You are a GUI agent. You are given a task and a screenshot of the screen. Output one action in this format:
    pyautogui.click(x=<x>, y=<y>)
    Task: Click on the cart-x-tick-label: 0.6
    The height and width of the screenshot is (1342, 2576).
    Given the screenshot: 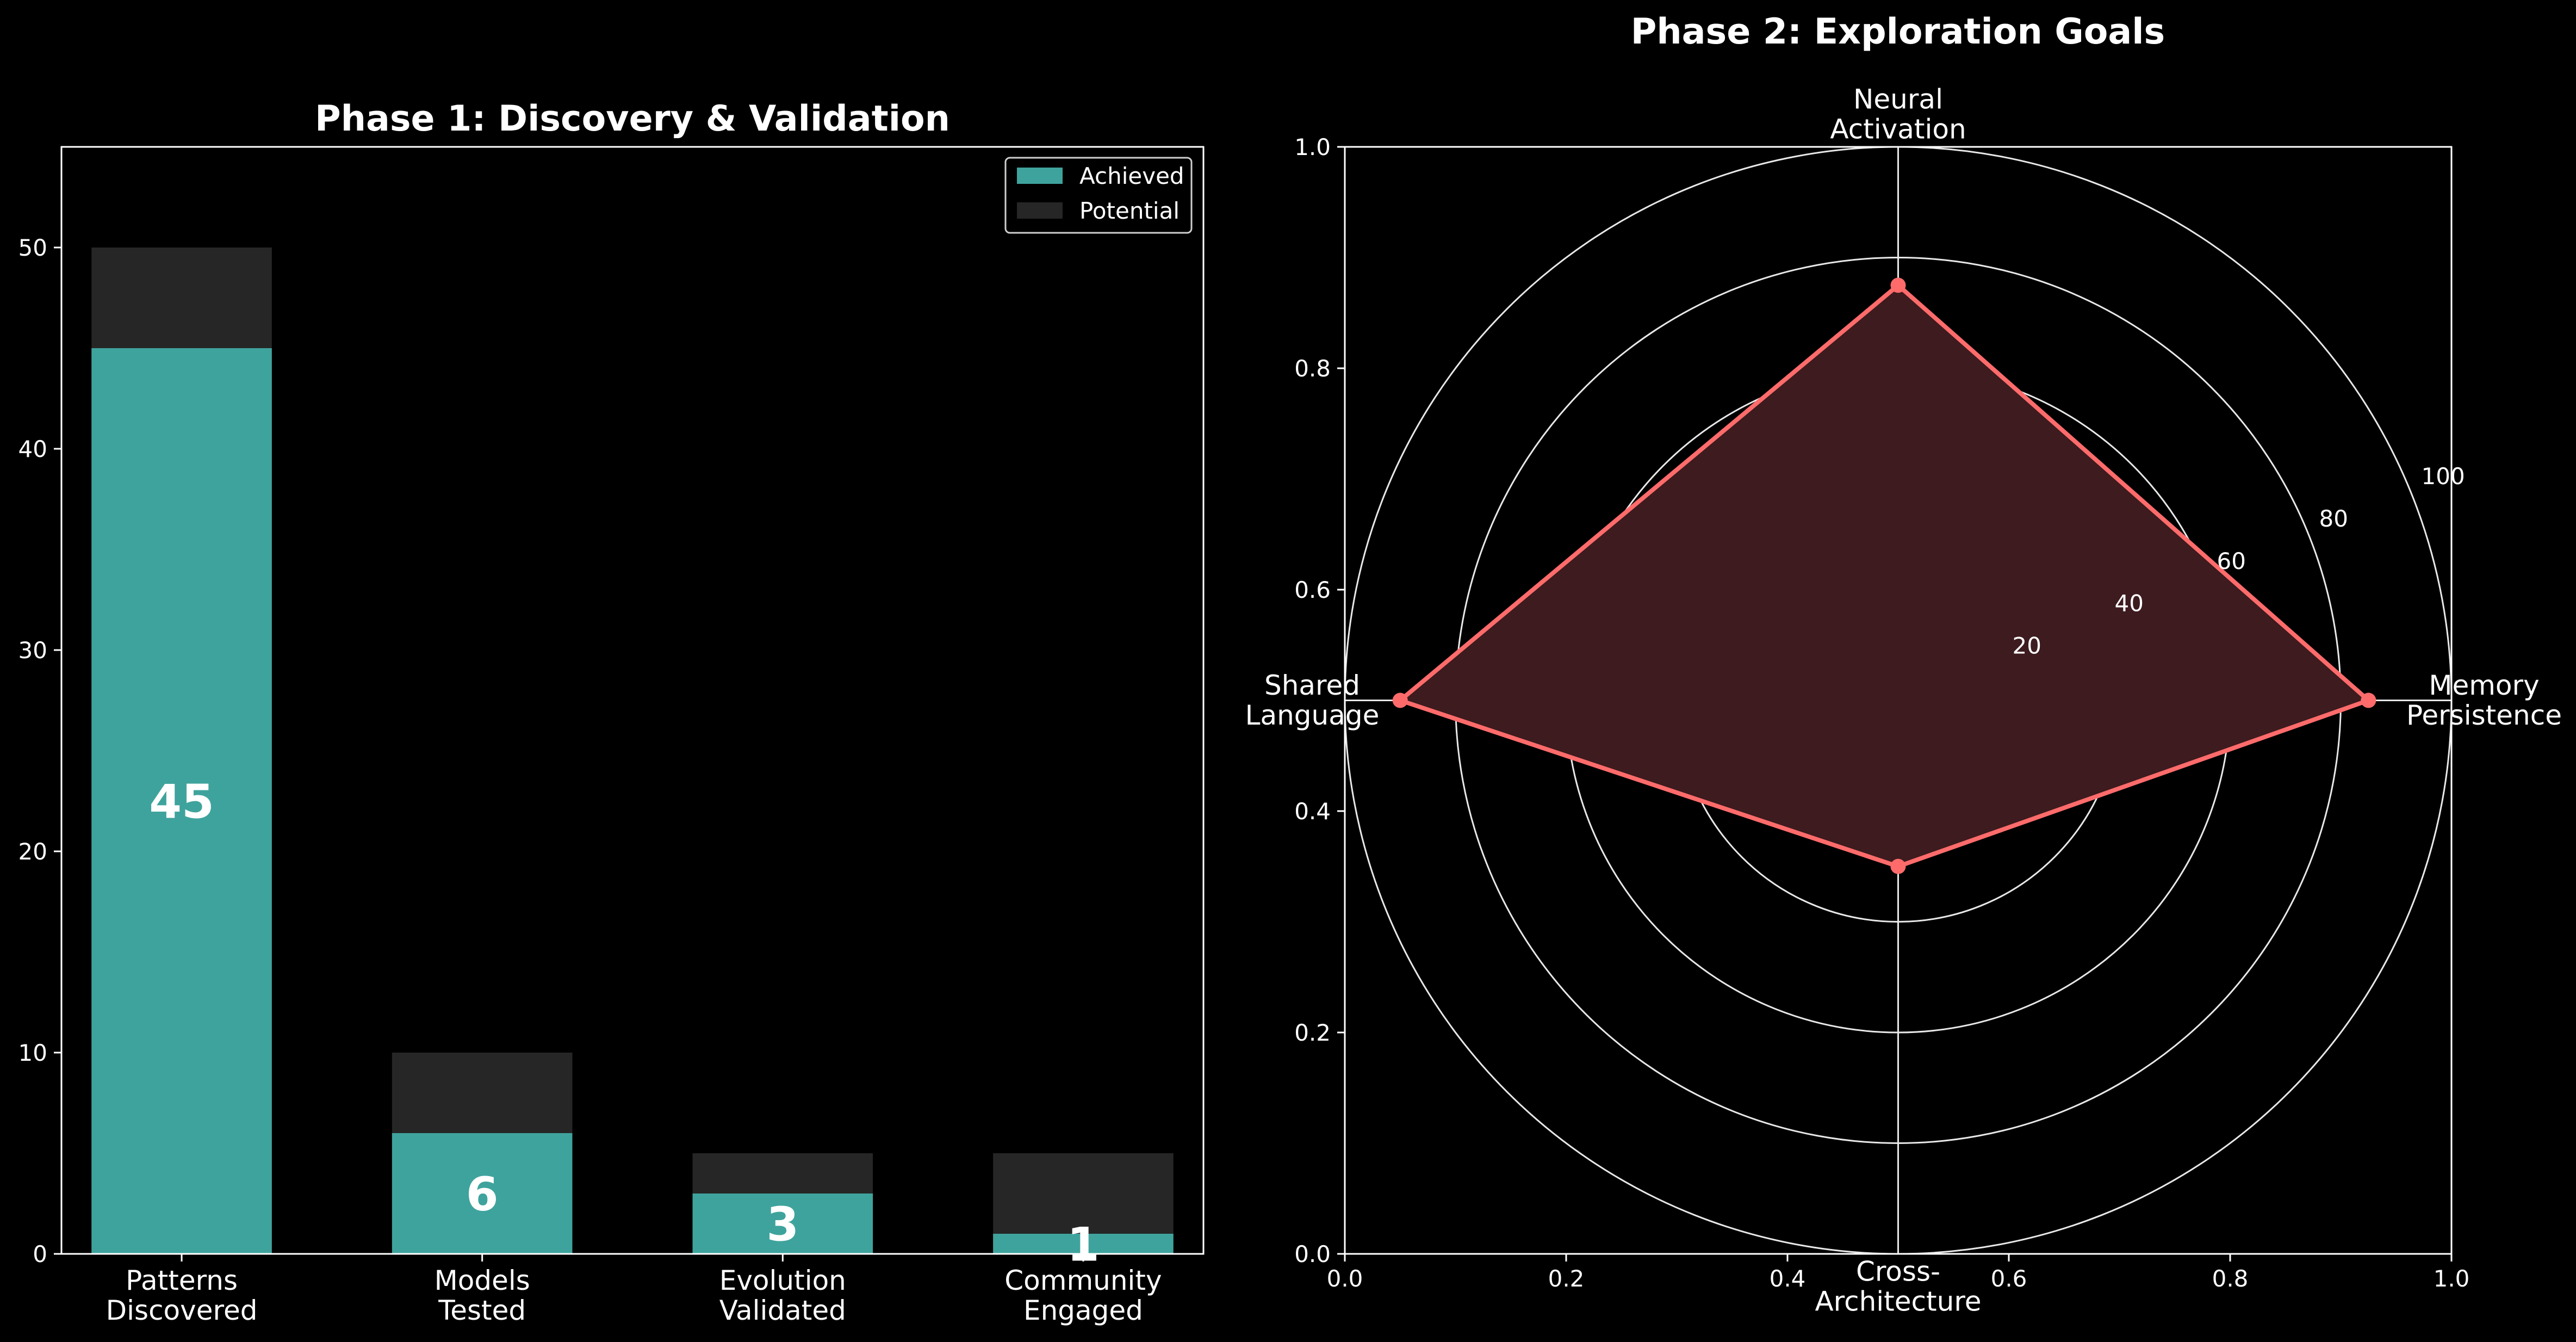 What is the action you would take?
    pyautogui.click(x=2009, y=1278)
    